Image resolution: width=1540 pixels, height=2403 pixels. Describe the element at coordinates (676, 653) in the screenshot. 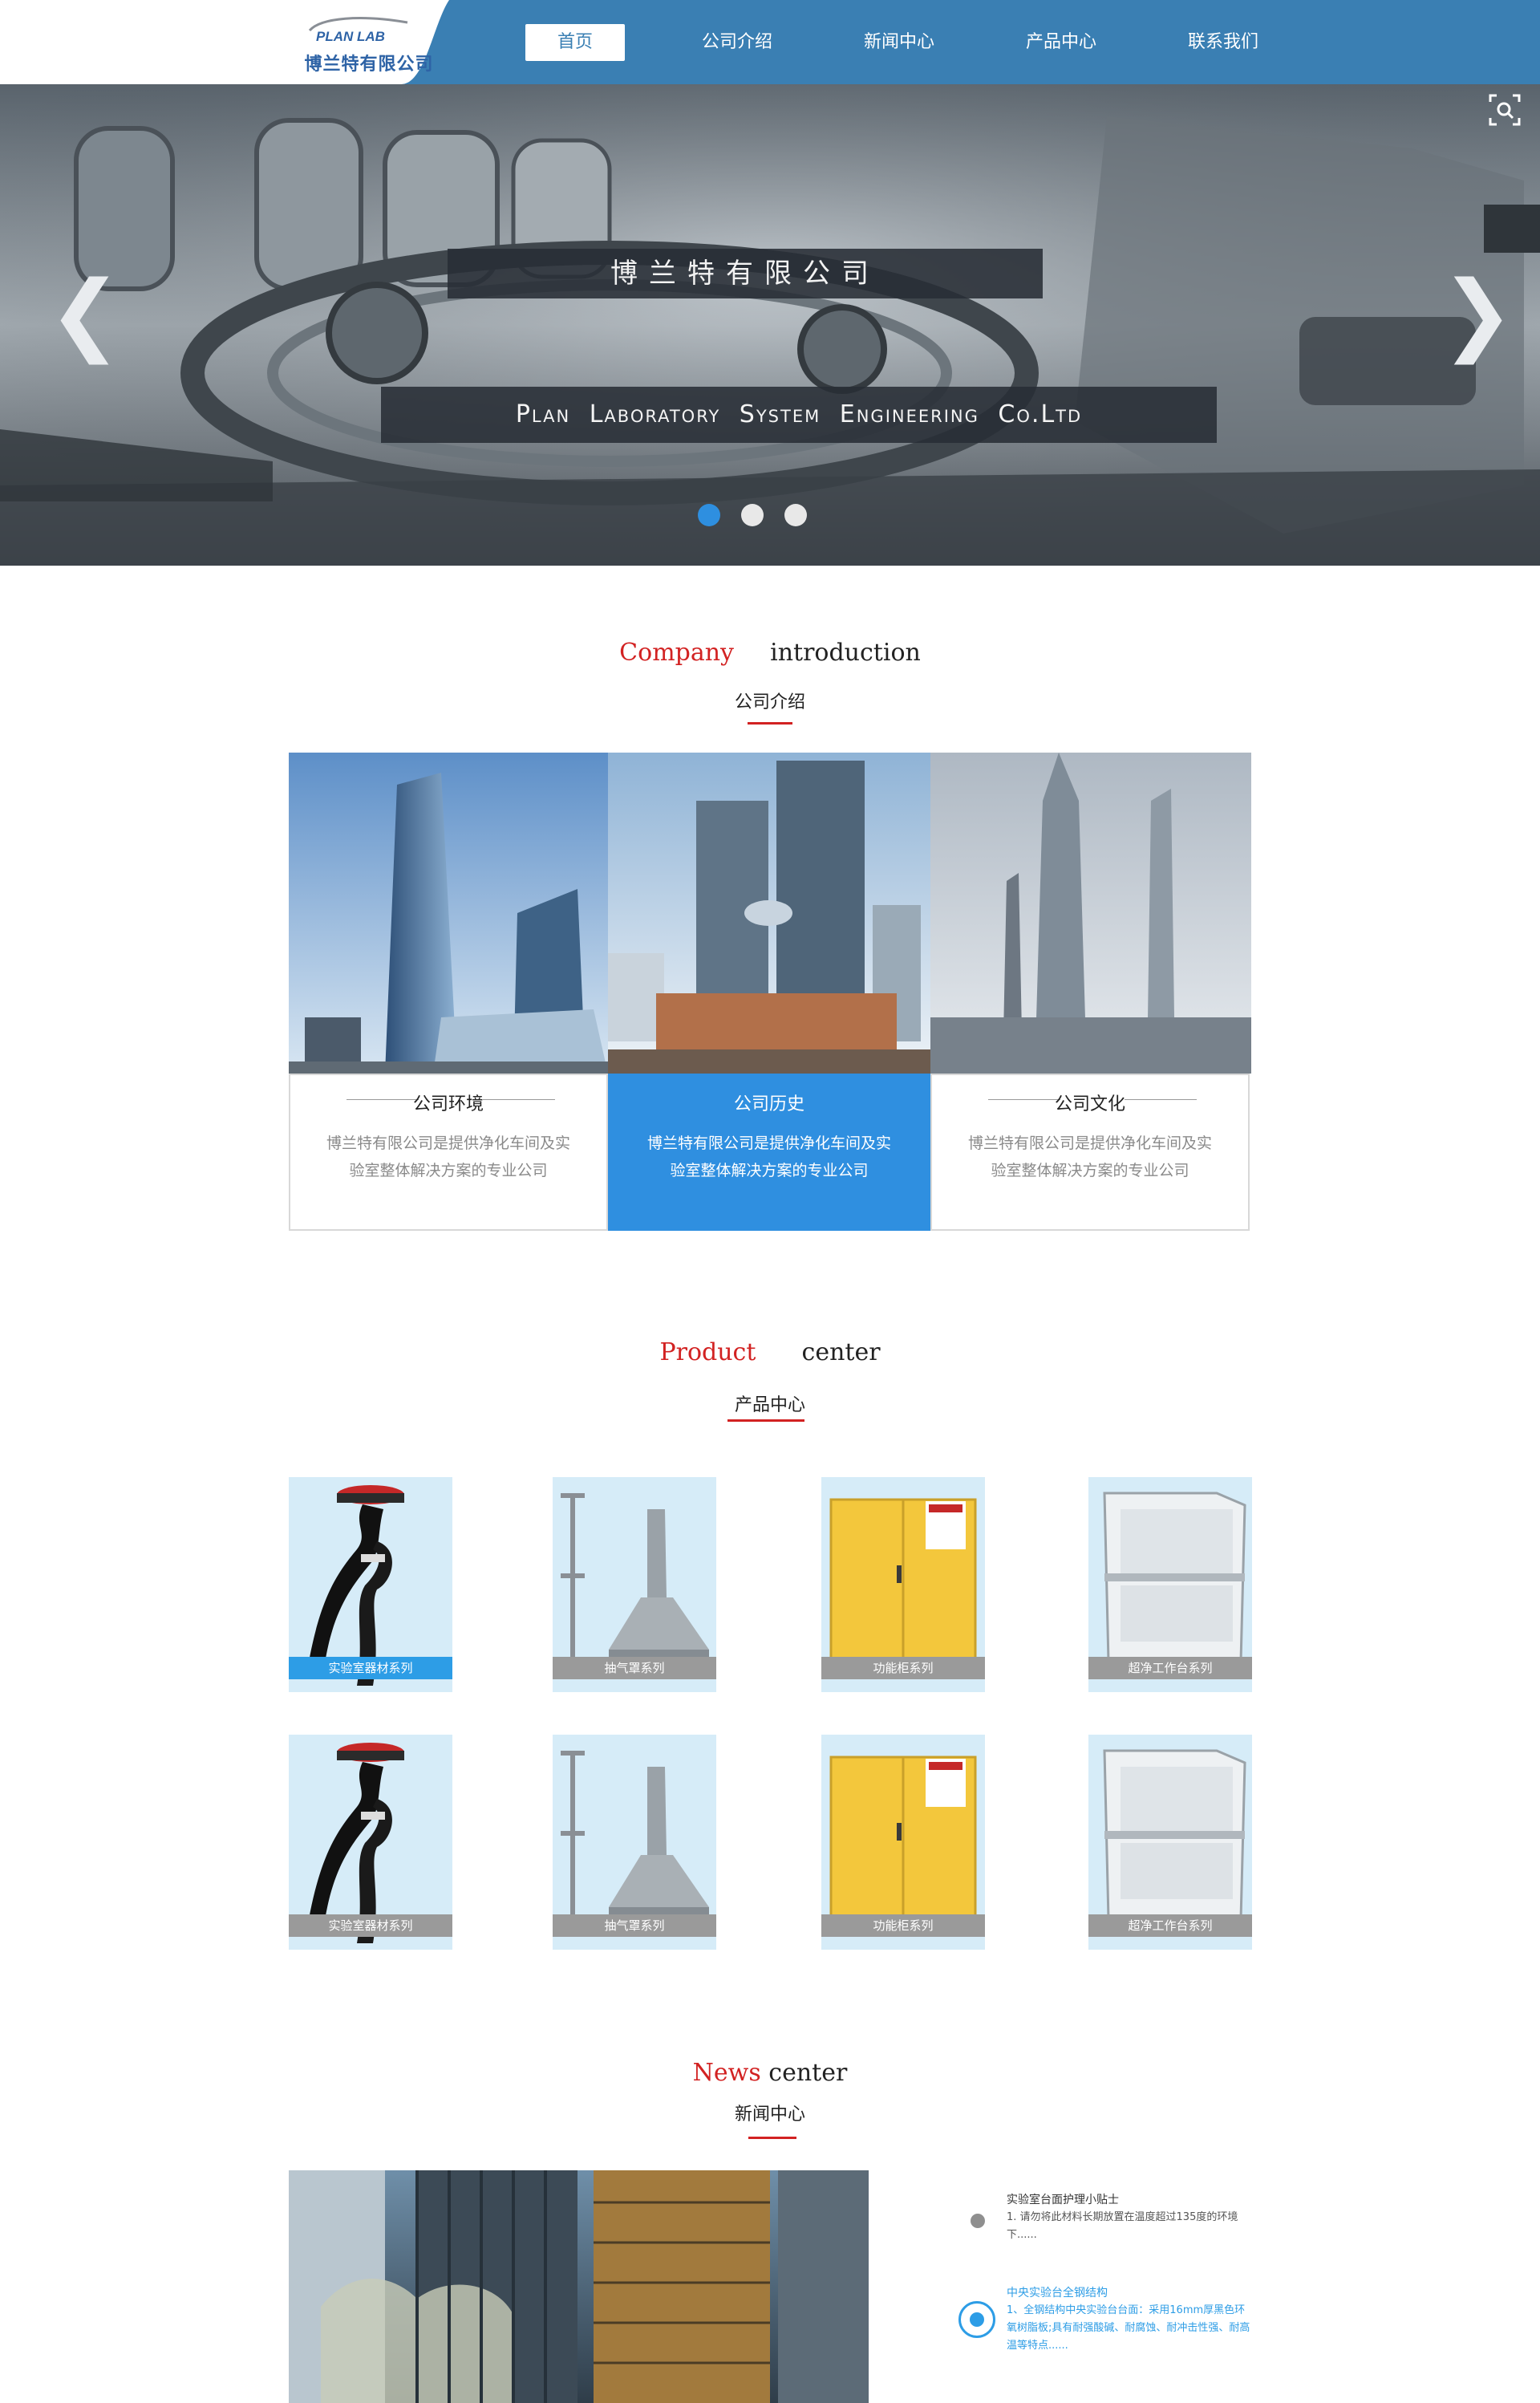

I see `company-title-red: Company` at that location.